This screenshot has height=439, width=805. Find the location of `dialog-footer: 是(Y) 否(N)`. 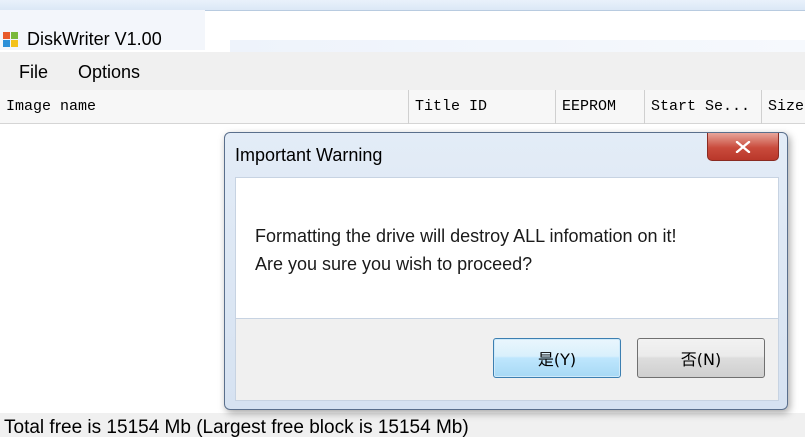

dialog-footer: 是(Y) 否(N) is located at coordinates (507, 360).